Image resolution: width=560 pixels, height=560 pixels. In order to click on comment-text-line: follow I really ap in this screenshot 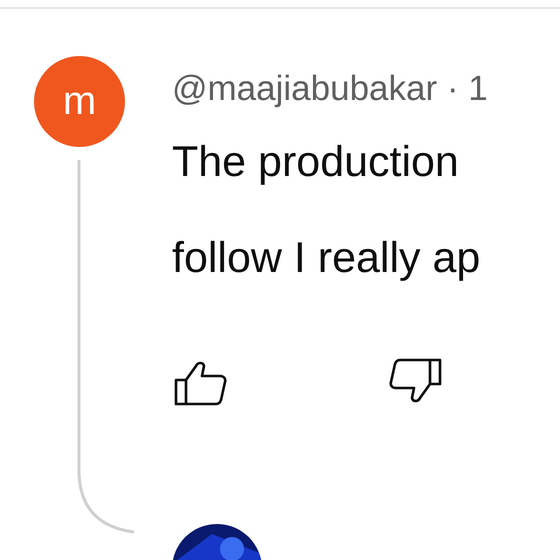, I will do `click(327, 258)`.